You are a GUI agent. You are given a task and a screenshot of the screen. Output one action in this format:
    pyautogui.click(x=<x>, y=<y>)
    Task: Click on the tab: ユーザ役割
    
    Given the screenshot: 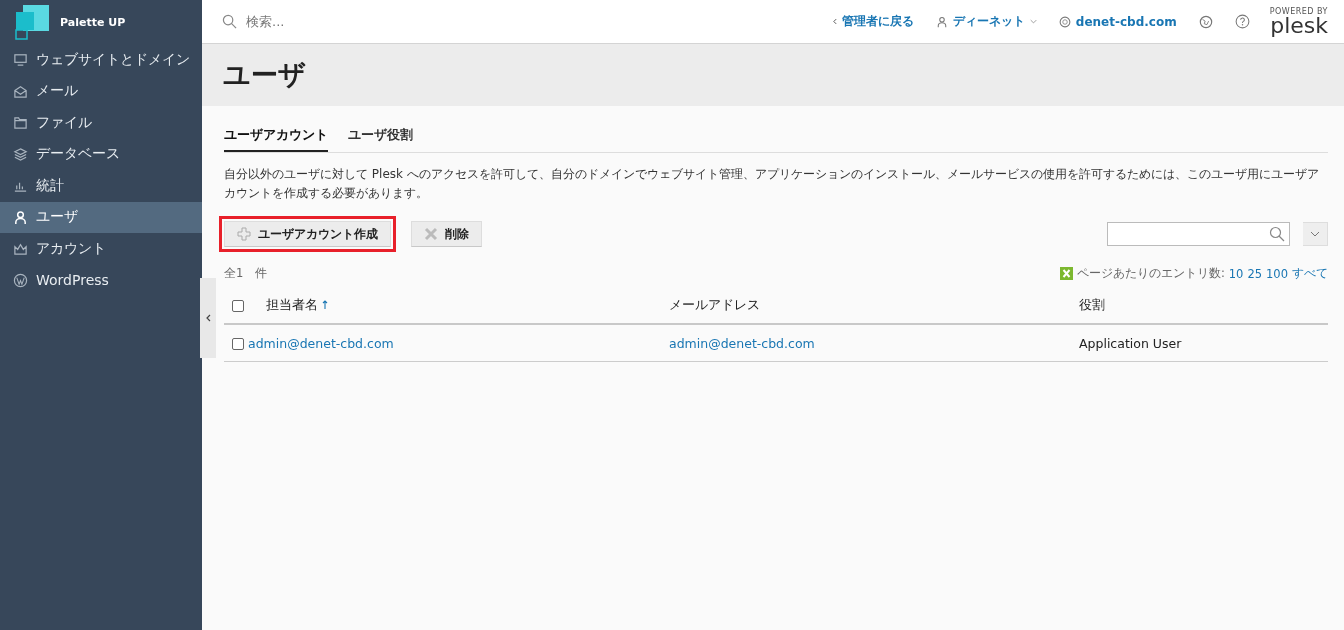 What is the action you would take?
    pyautogui.click(x=380, y=138)
    